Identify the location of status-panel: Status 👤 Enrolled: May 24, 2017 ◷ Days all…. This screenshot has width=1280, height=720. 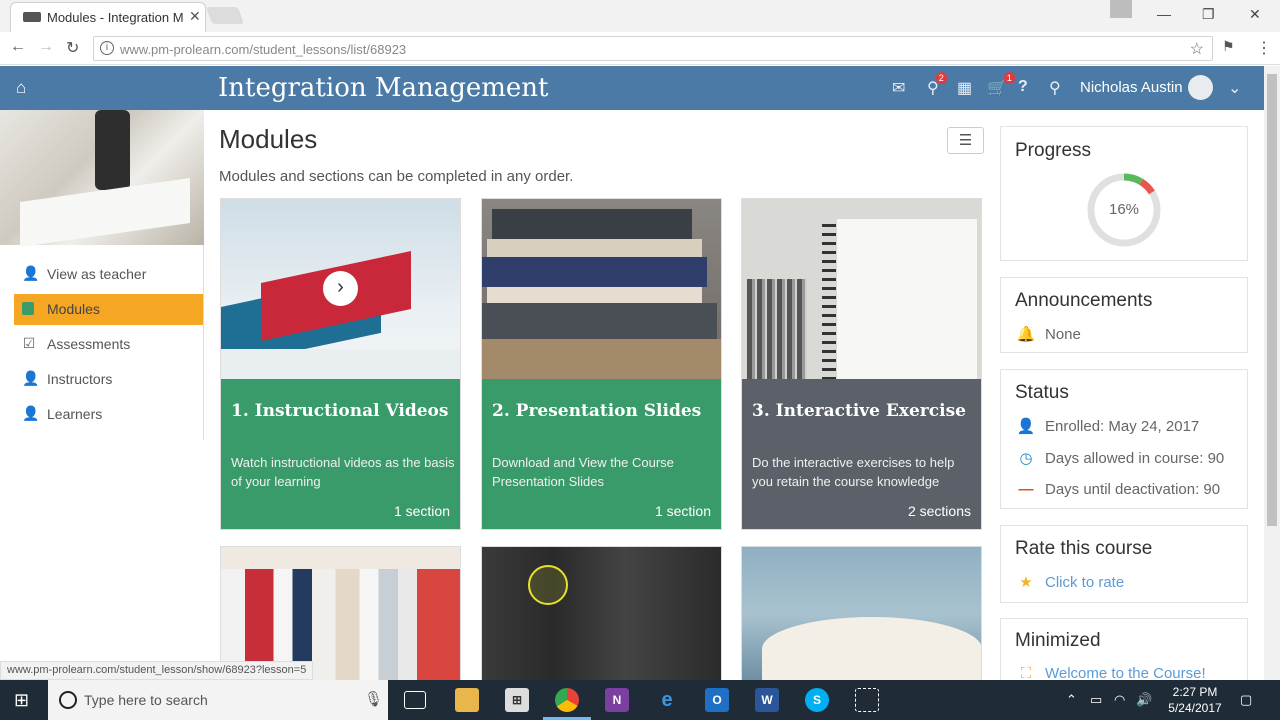
(1124, 439).